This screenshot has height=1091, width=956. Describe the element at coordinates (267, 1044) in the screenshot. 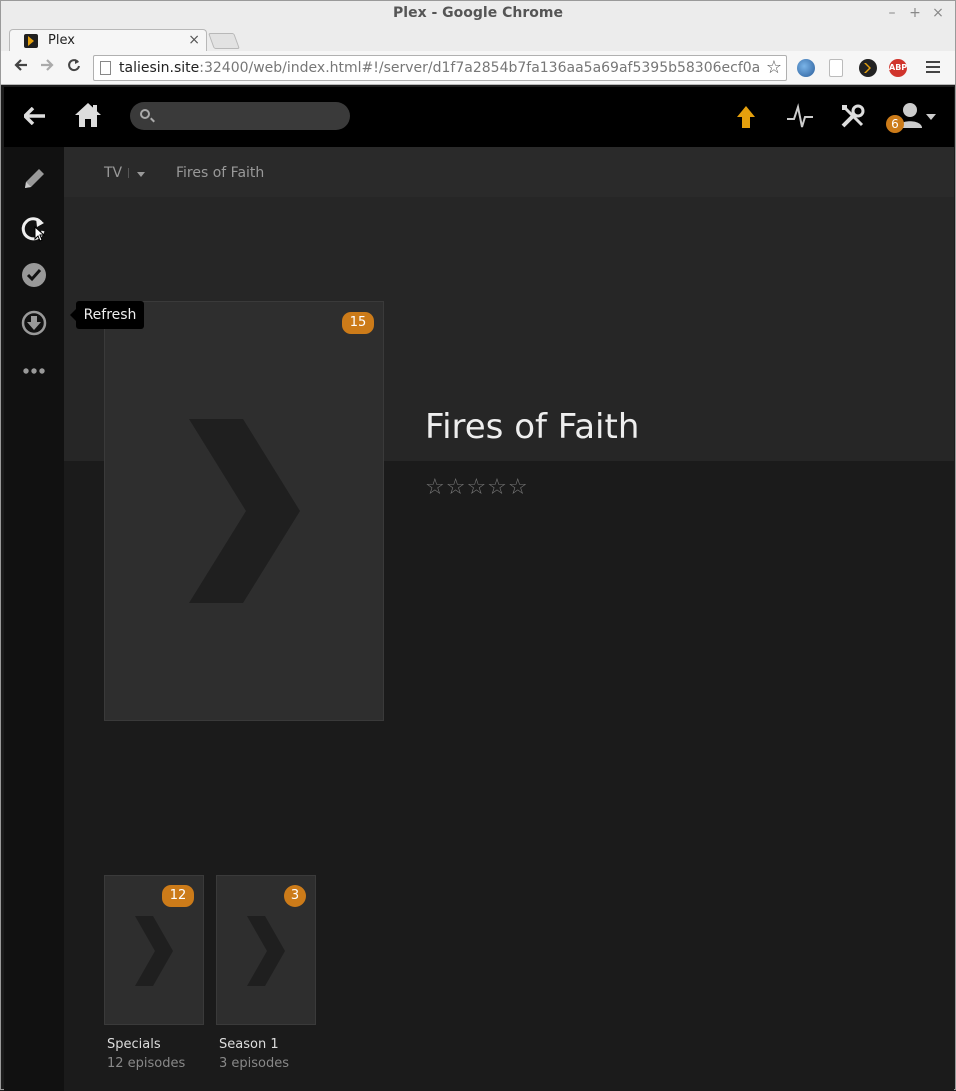

I see `season-name: Season 1` at that location.